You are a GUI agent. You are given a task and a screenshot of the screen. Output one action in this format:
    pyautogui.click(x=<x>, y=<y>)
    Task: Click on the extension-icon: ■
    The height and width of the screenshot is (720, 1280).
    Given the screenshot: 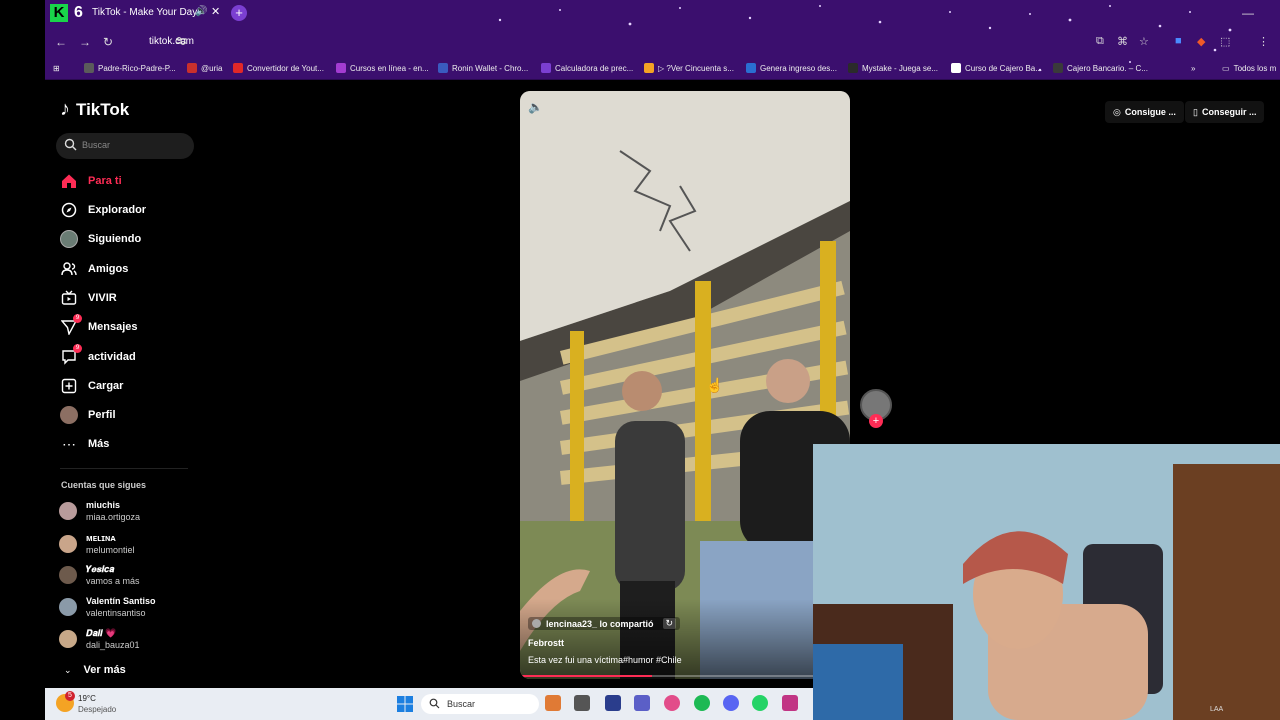 What is the action you would take?
    pyautogui.click(x=1178, y=41)
    